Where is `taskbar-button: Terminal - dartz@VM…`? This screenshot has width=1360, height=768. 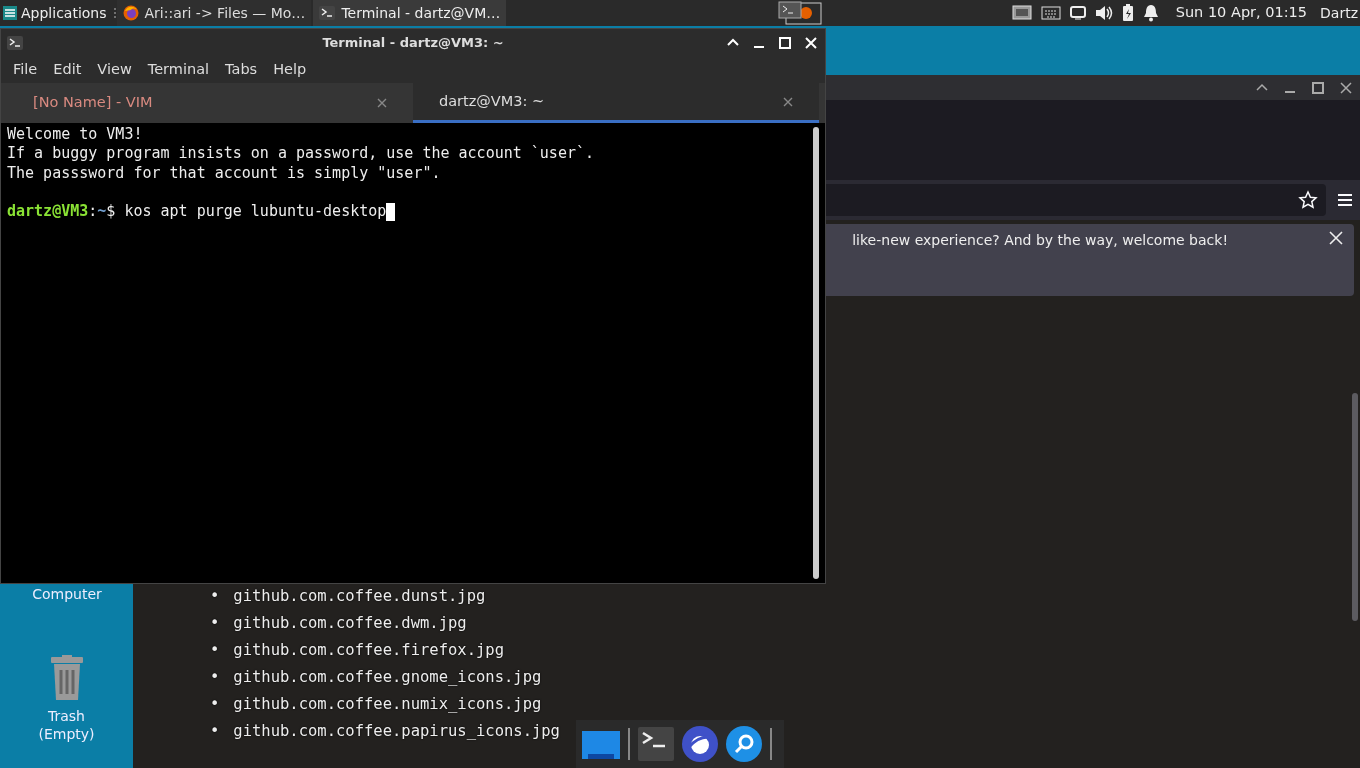 taskbar-button: Terminal - dartz@VM… is located at coordinates (410, 13).